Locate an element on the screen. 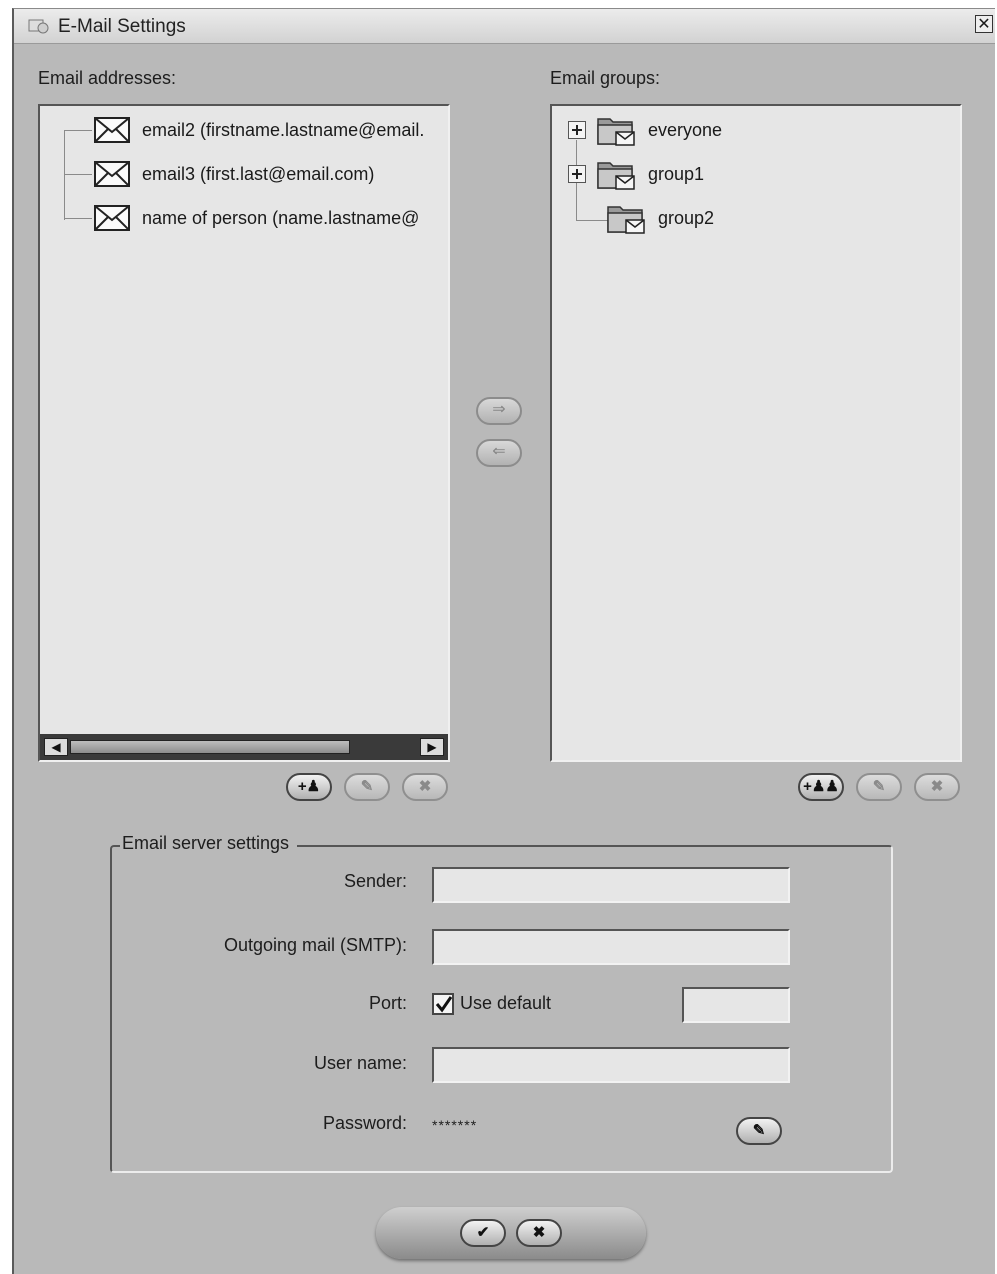 The width and height of the screenshot is (997, 1274). scroll-right-button: ▶ is located at coordinates (432, 747).